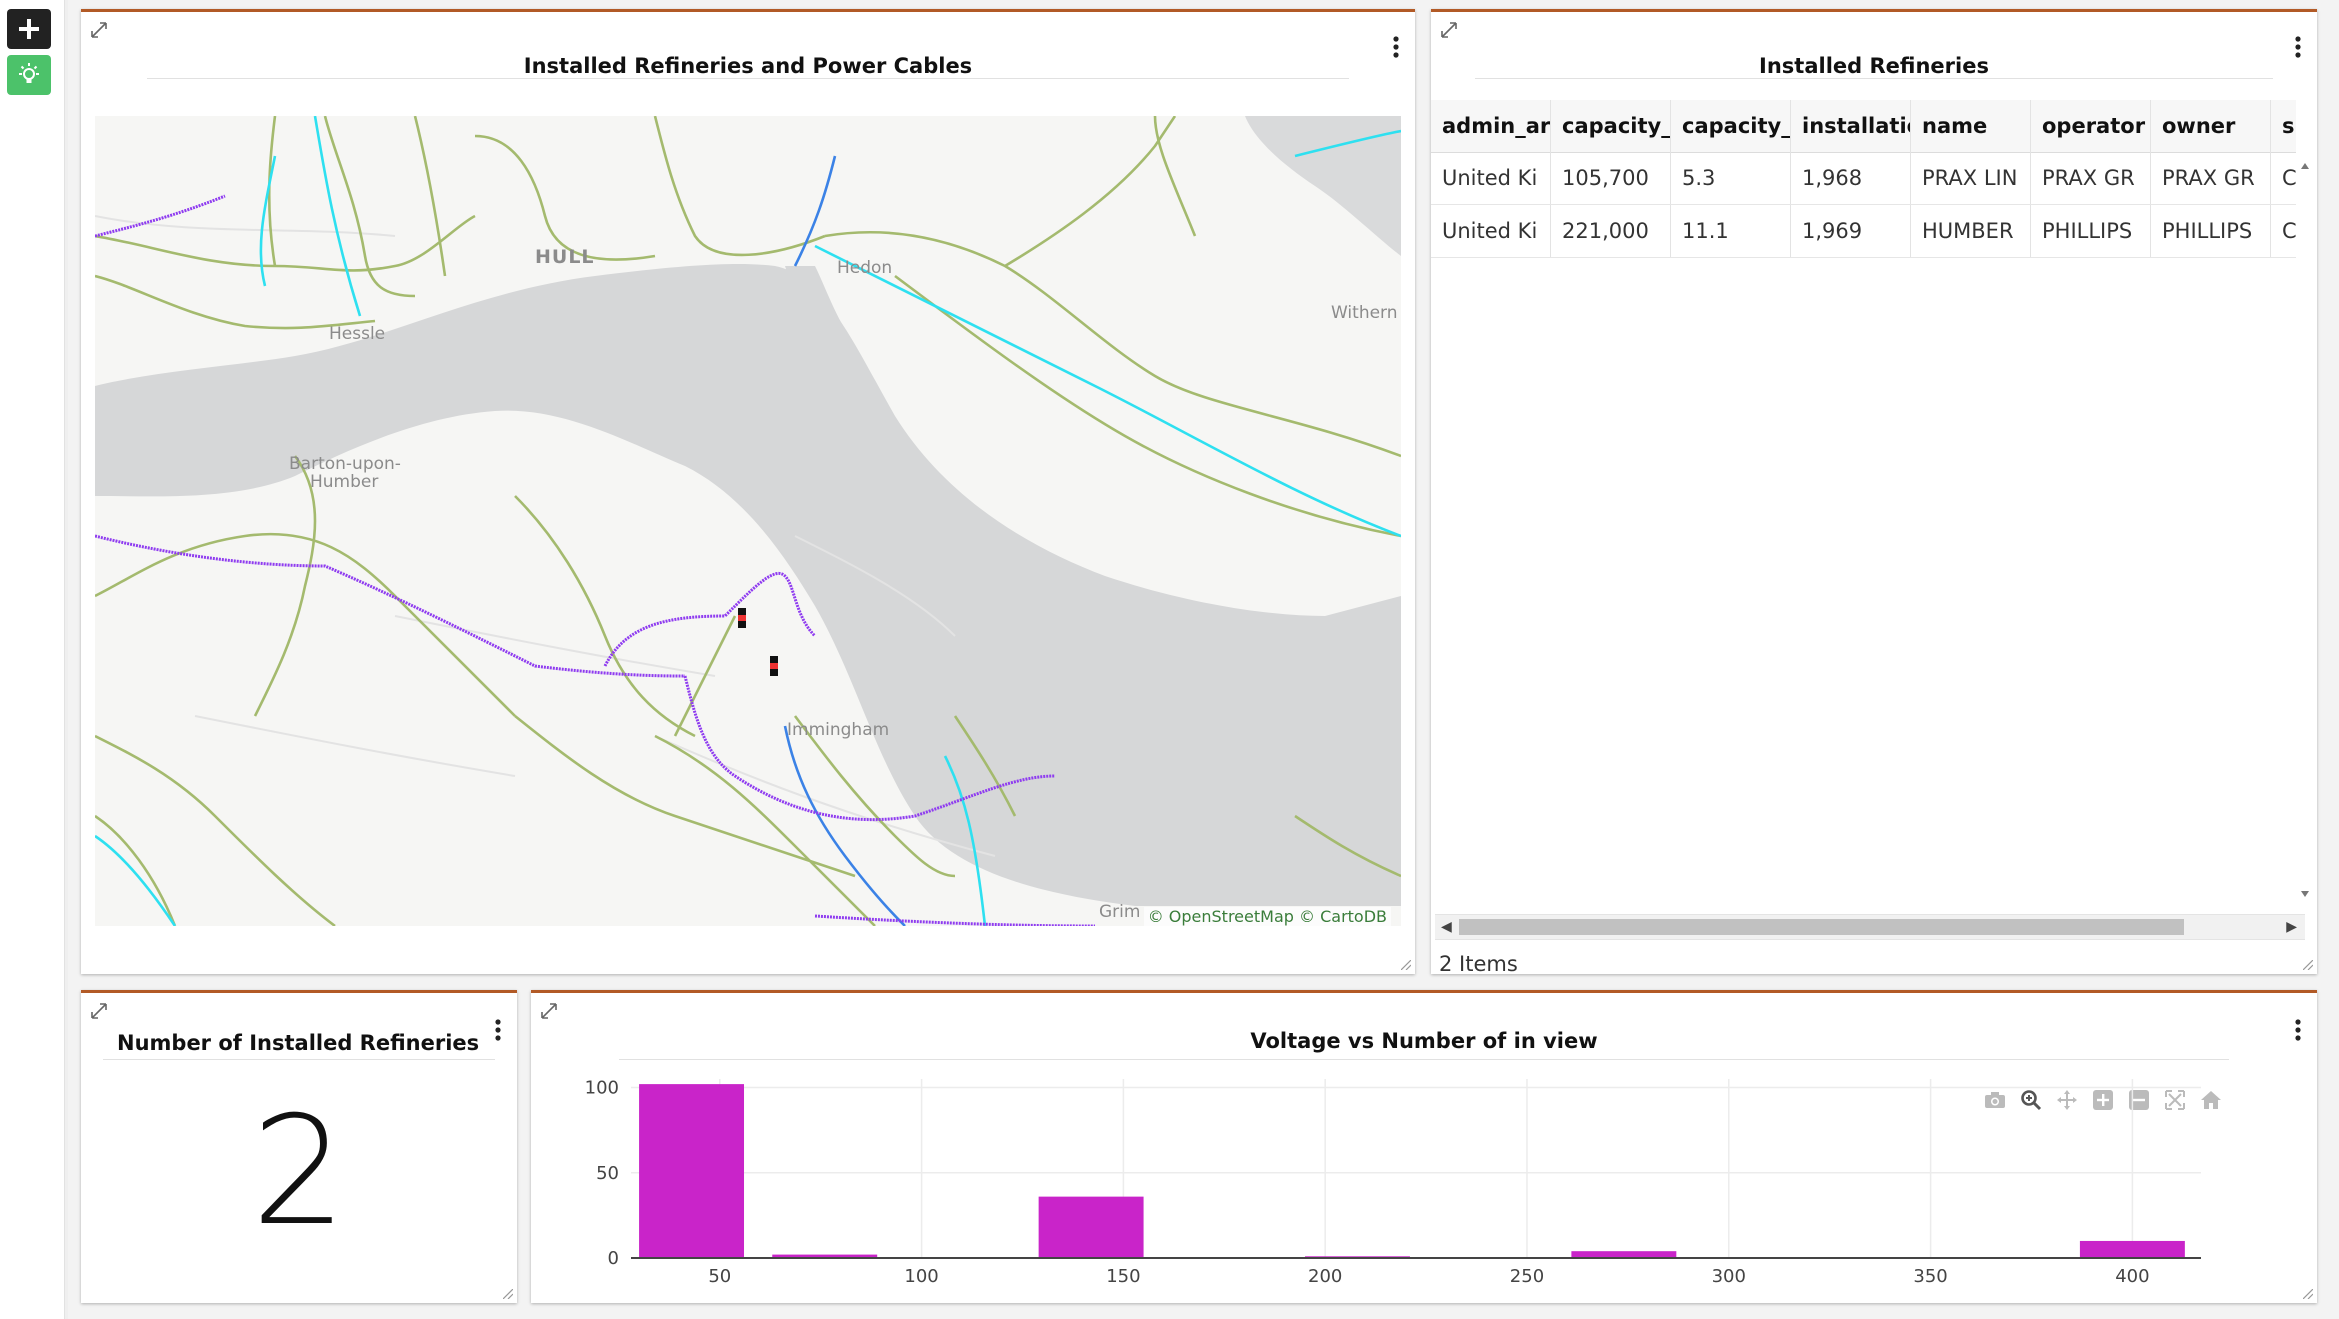 The image size is (2339, 1319). Describe the element at coordinates (1343, 916) in the screenshot. I see `carto-attribution-link: © CartoDB` at that location.